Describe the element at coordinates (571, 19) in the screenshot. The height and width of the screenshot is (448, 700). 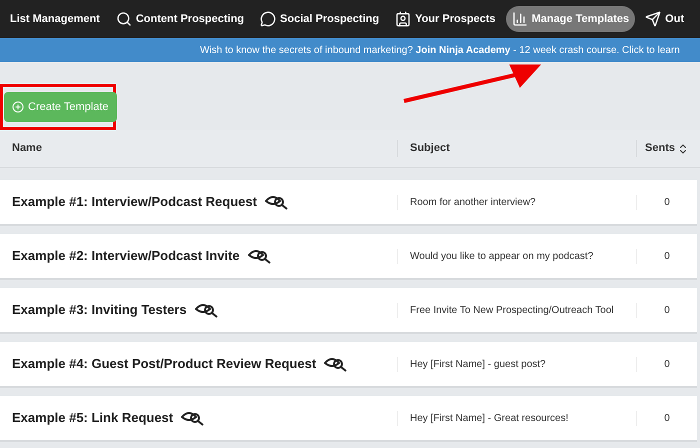
I see `nav-tab: Manage Templates` at that location.